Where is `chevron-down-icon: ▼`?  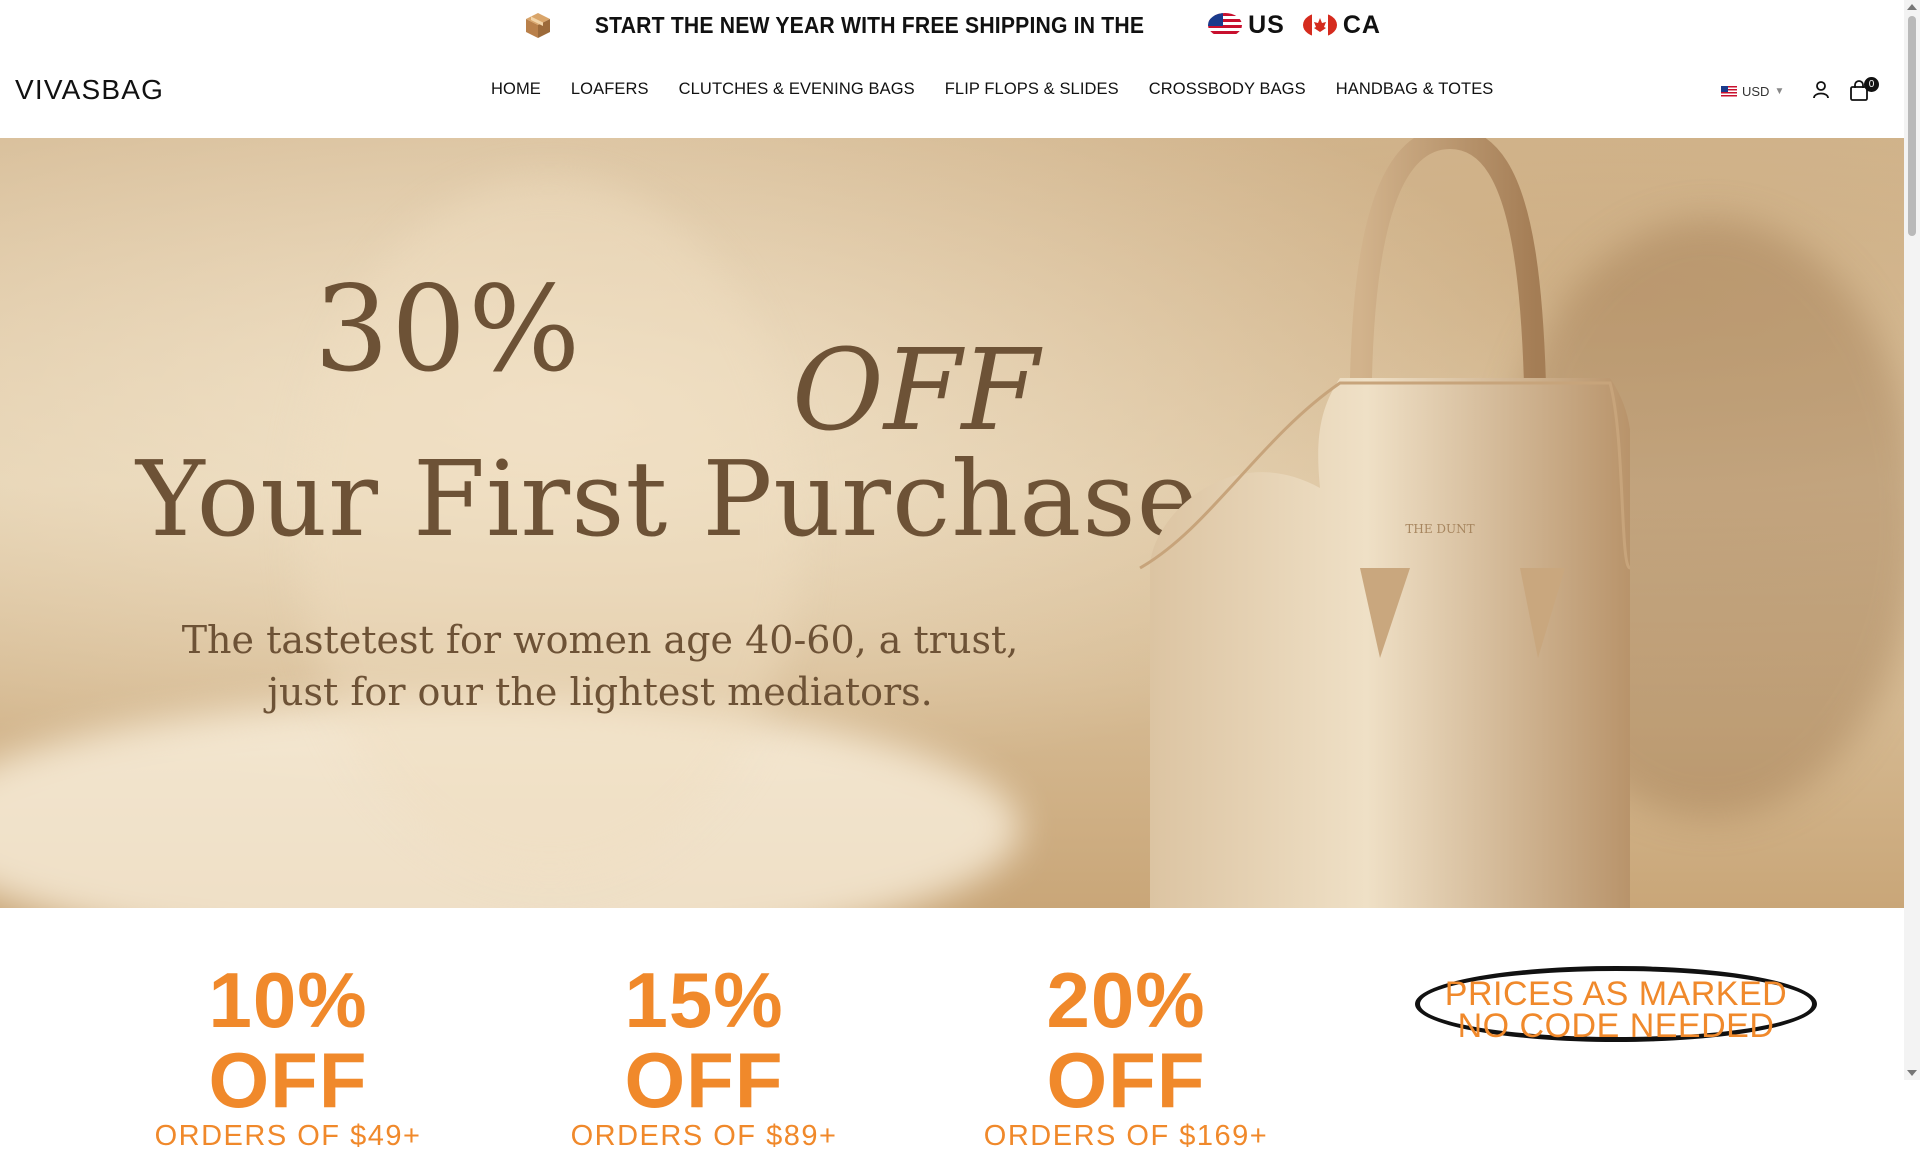
chevron-down-icon: ▼ is located at coordinates (1779, 91).